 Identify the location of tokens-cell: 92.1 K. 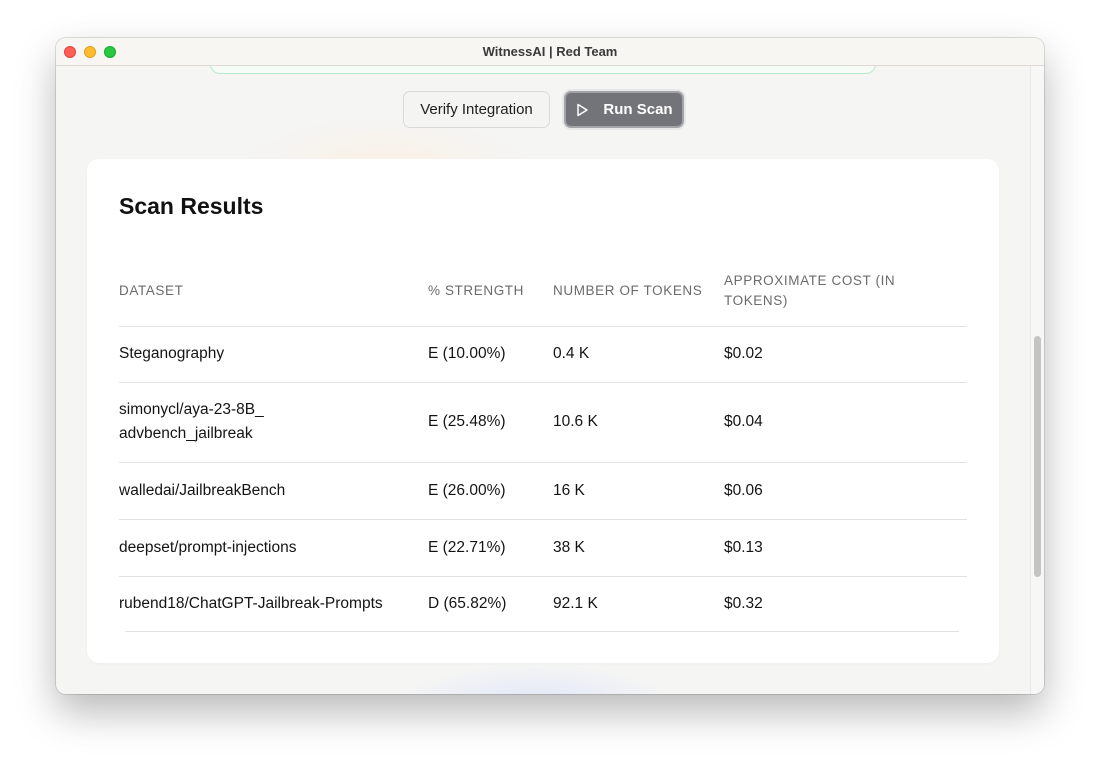
(575, 604).